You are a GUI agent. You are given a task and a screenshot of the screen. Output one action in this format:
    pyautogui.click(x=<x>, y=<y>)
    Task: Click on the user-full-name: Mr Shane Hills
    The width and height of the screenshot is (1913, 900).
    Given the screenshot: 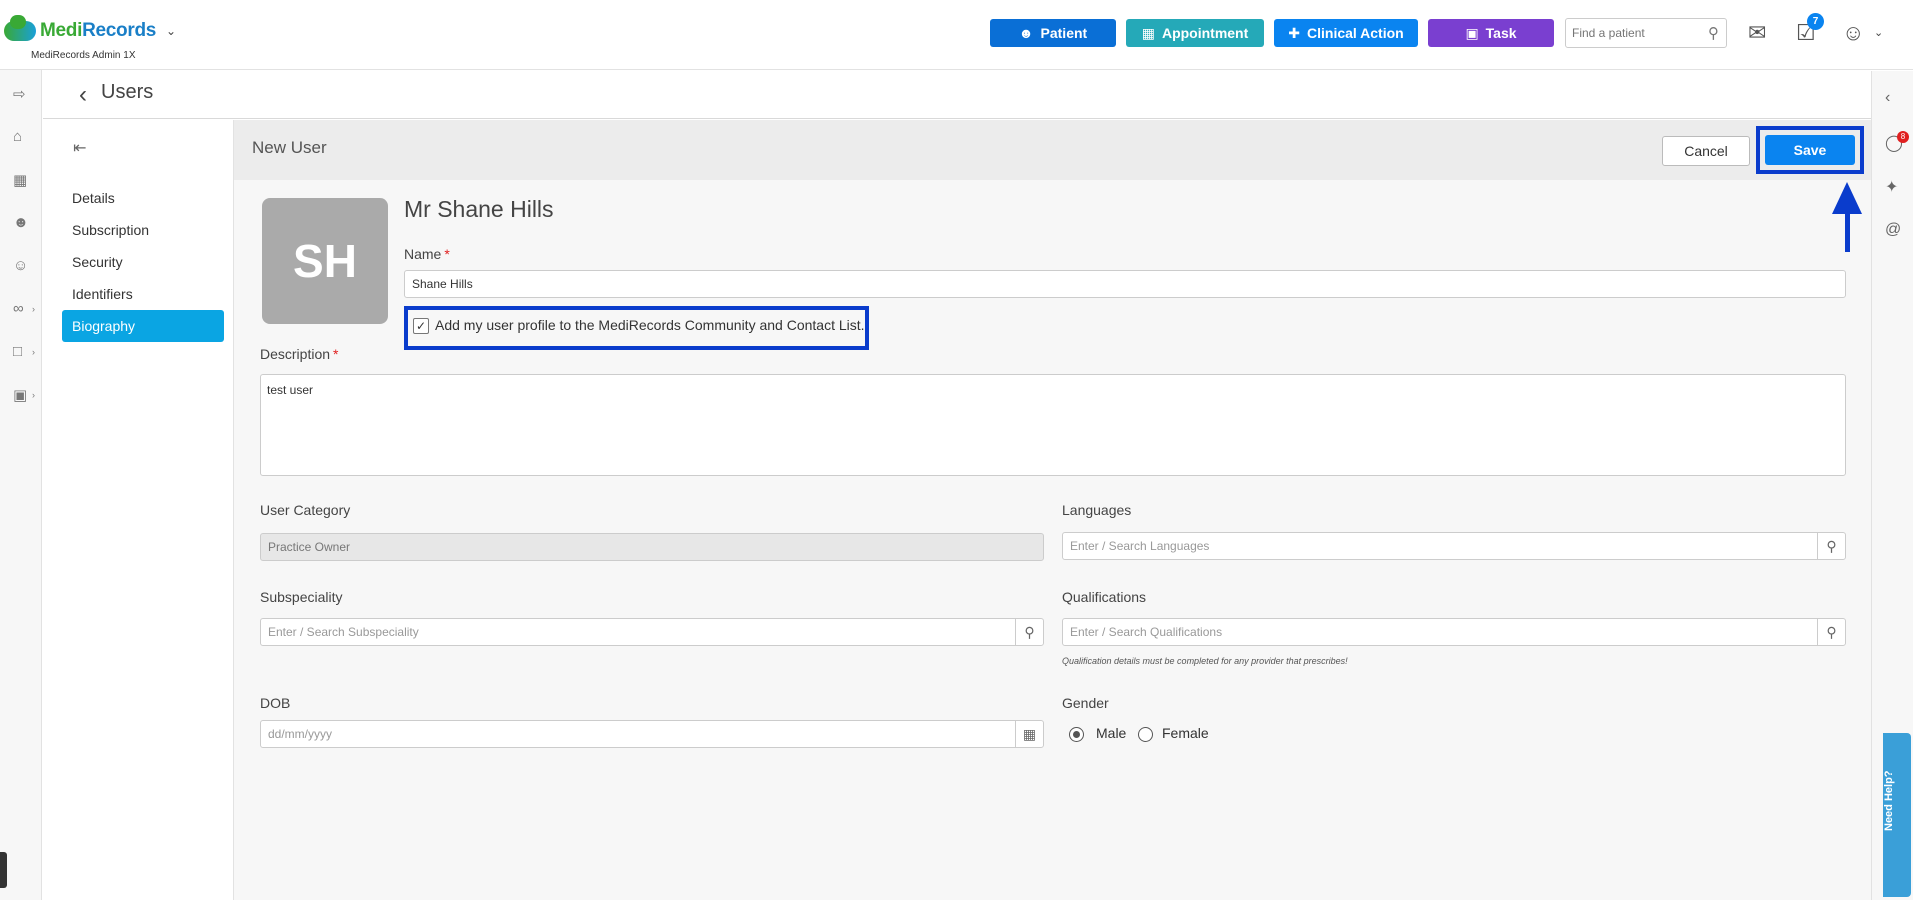 What is the action you would take?
    pyautogui.click(x=479, y=209)
    